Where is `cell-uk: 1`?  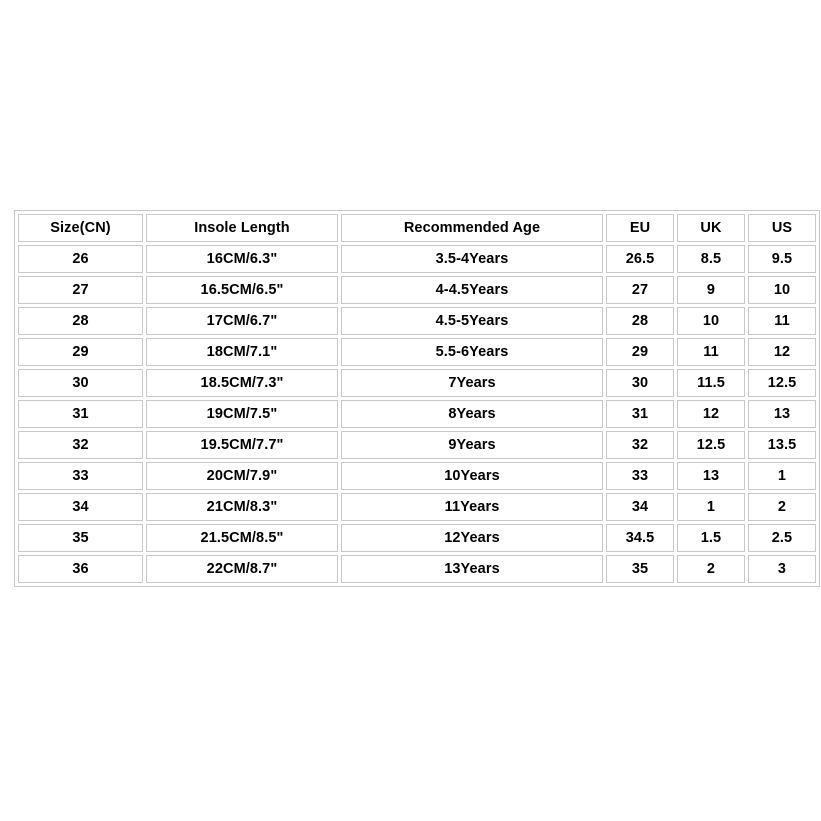
cell-uk: 1 is located at coordinates (711, 507).